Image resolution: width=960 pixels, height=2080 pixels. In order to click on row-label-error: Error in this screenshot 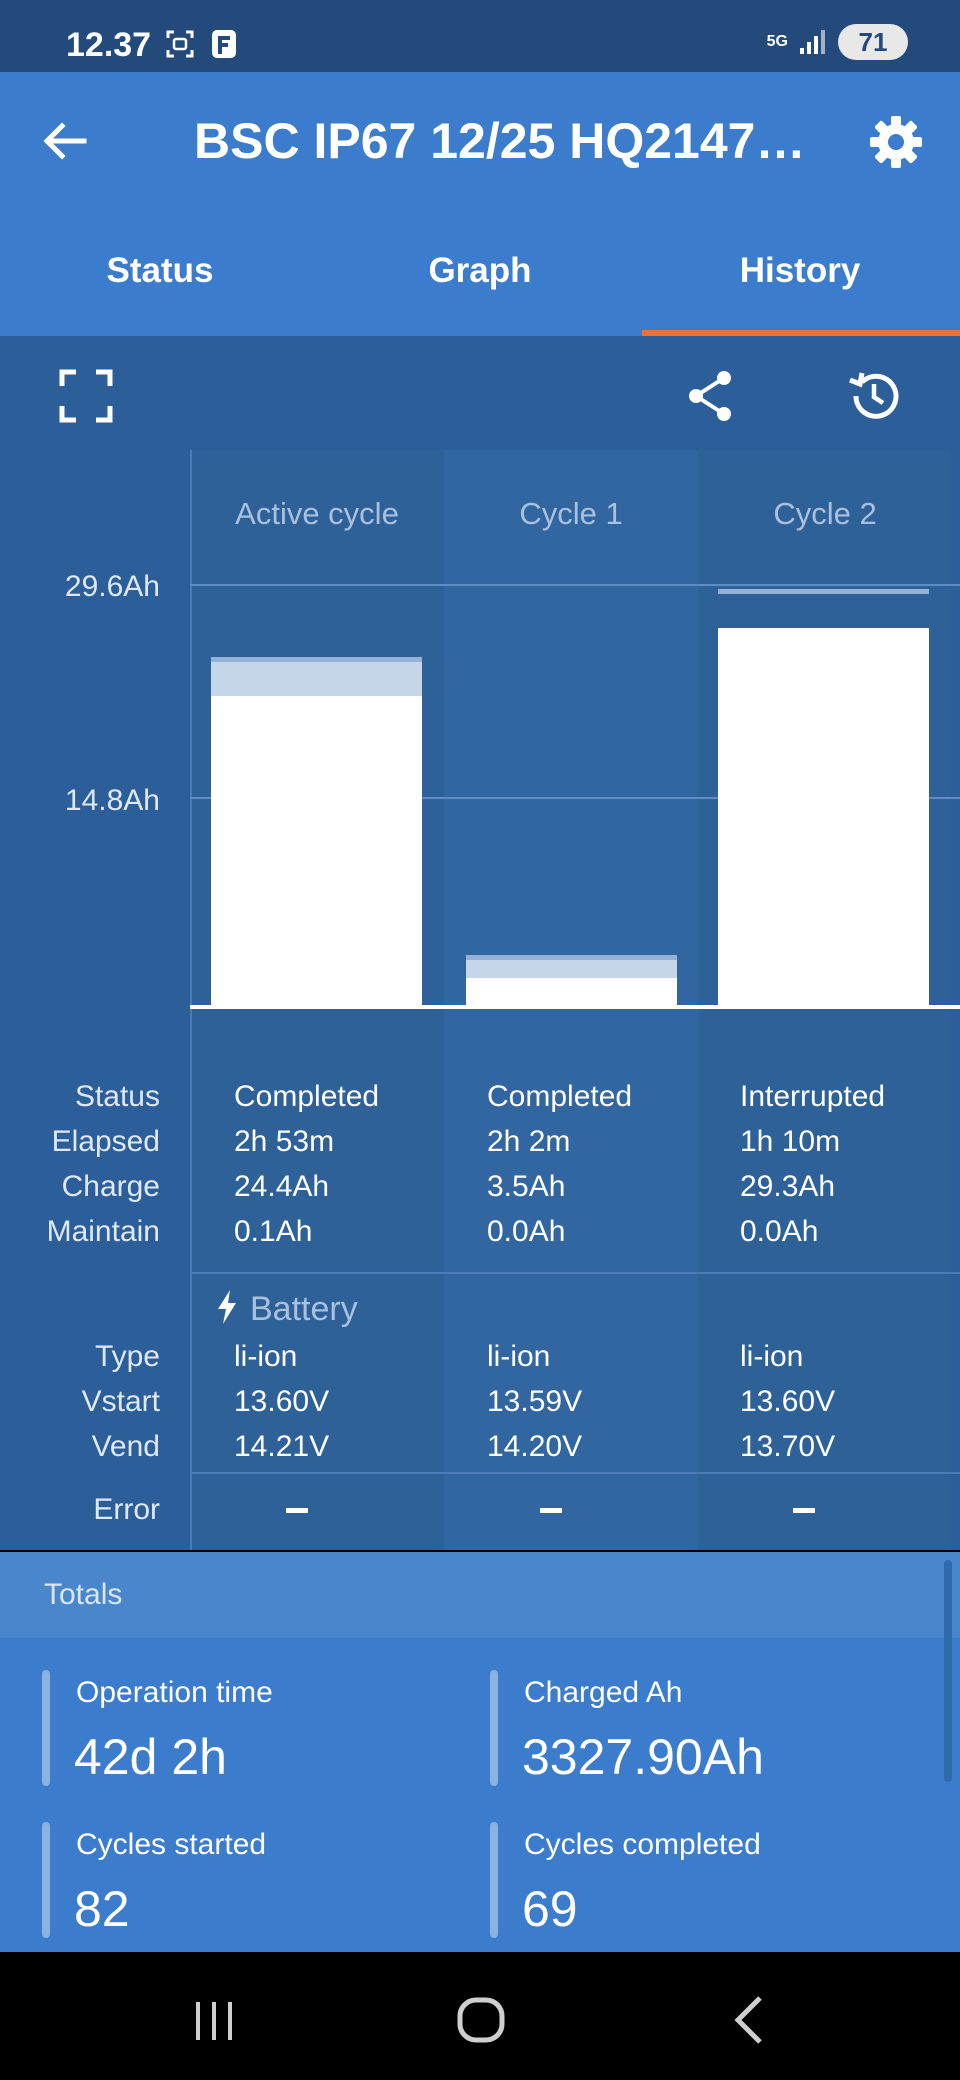, I will do `click(126, 1509)`.